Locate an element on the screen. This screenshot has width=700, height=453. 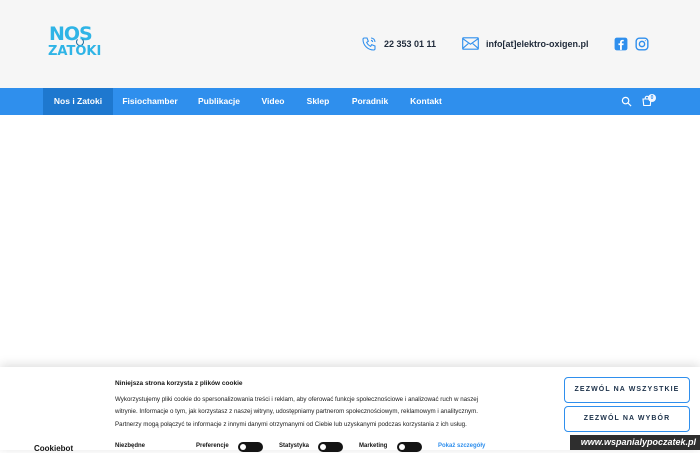
phone-icon is located at coordinates (369, 44).